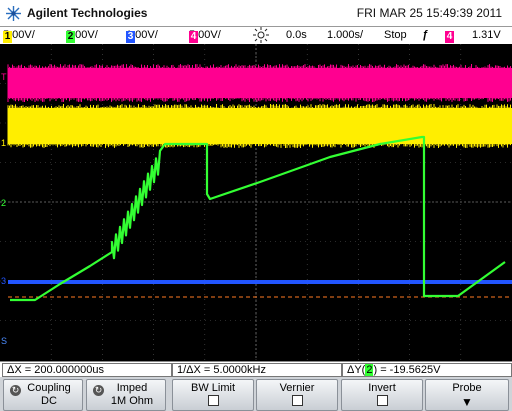  Describe the element at coordinates (382, 402) in the screenshot. I see `invert-checkbox` at that location.